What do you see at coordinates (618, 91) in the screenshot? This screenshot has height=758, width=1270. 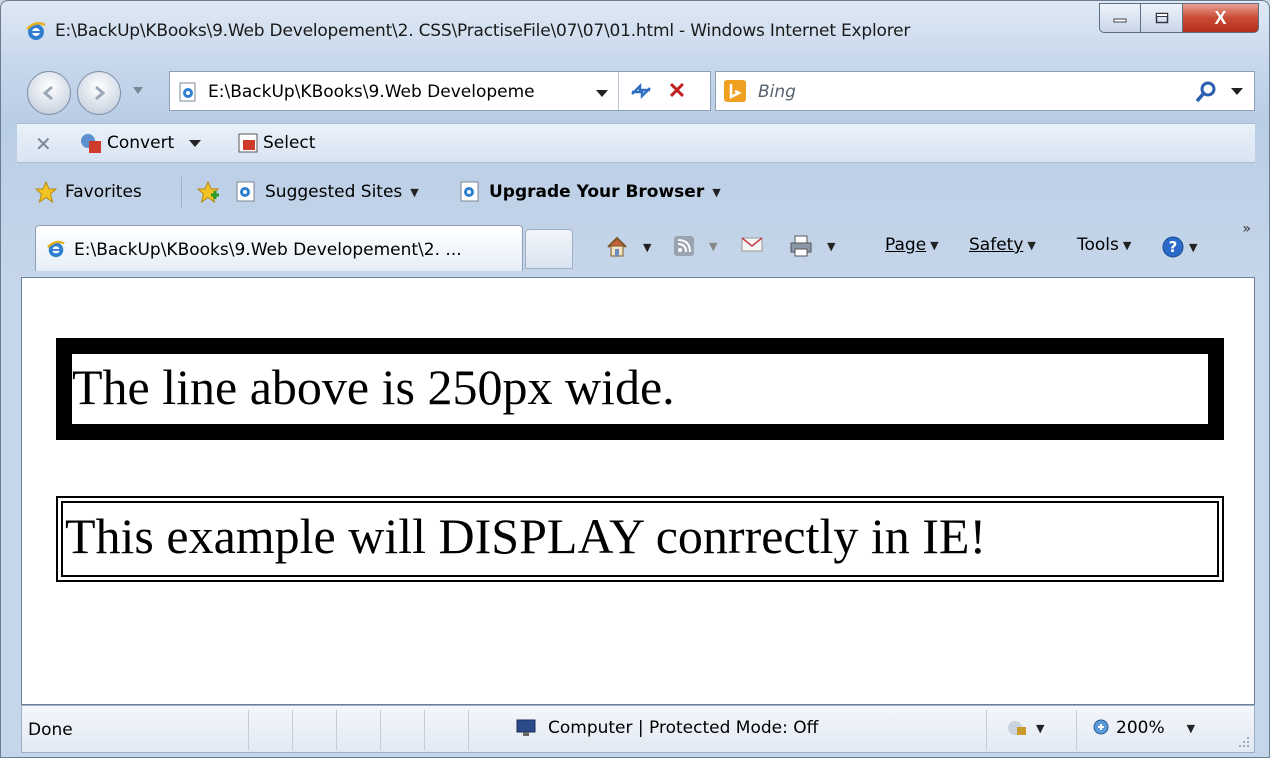 I see `address-separator` at bounding box center [618, 91].